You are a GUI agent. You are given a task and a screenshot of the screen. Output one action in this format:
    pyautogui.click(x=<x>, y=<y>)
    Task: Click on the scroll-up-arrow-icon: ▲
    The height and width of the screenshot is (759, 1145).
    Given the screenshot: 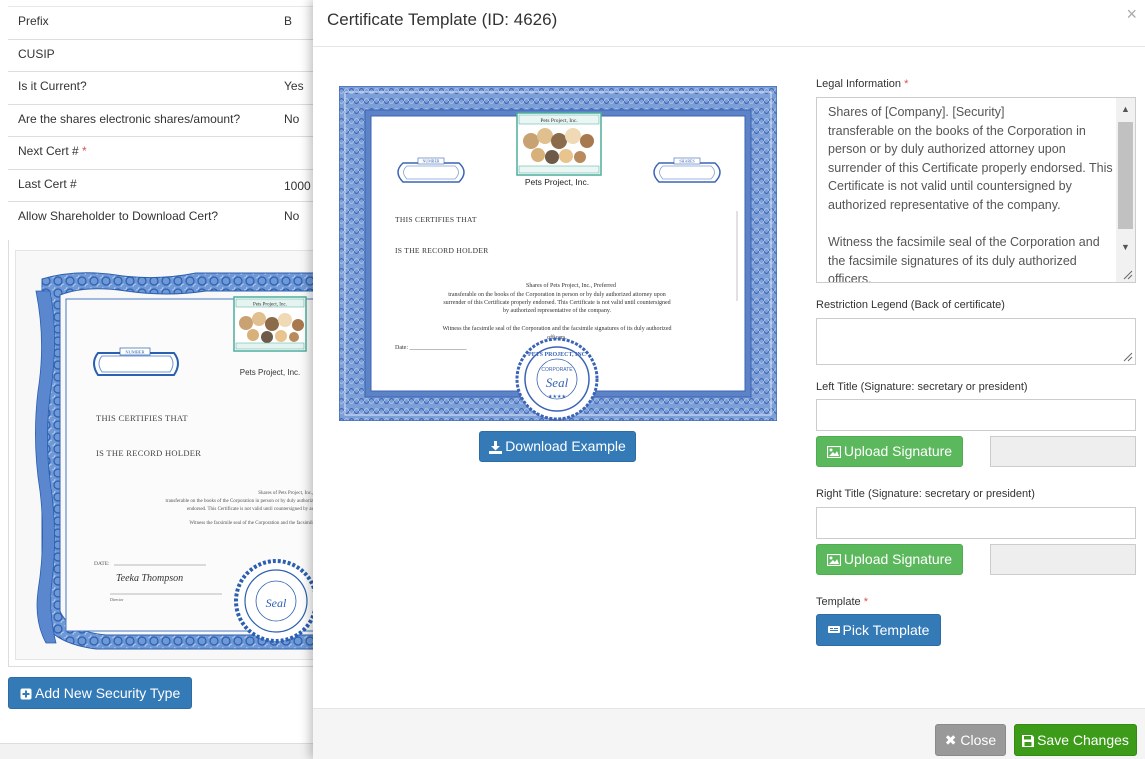 What is the action you would take?
    pyautogui.click(x=1125, y=109)
    